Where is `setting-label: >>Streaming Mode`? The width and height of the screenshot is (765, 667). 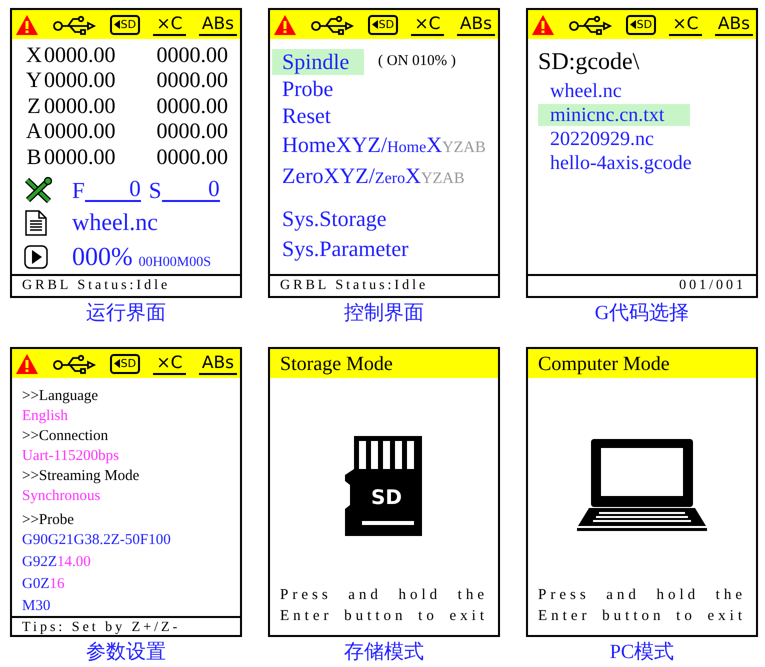 setting-label: >>Streaming Mode is located at coordinates (81, 476).